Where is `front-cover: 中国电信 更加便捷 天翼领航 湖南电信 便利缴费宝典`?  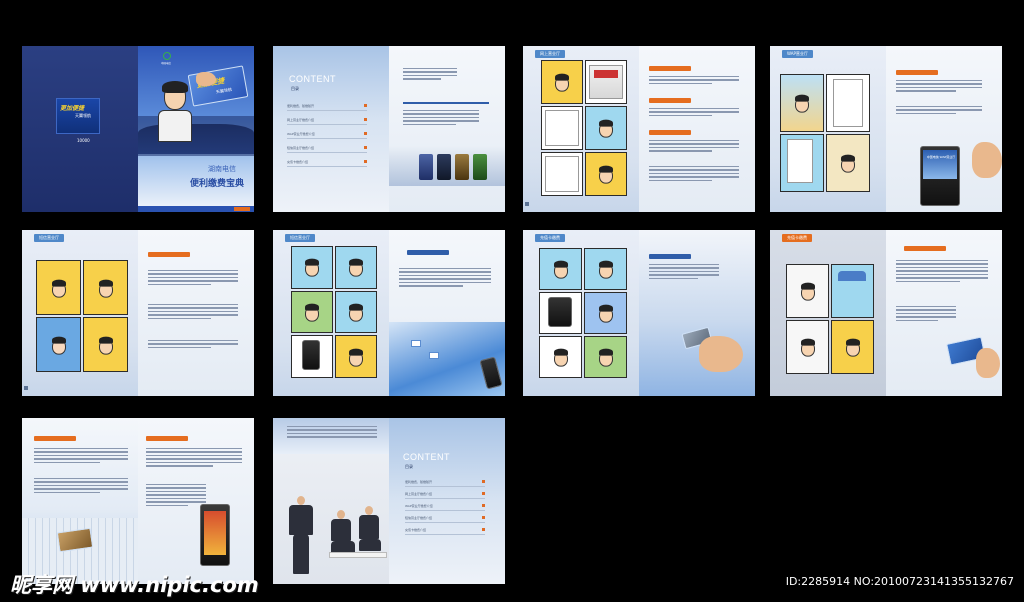 front-cover: 中国电信 更加便捷 天翼领航 湖南电信 便利缴费宝典 is located at coordinates (196, 129).